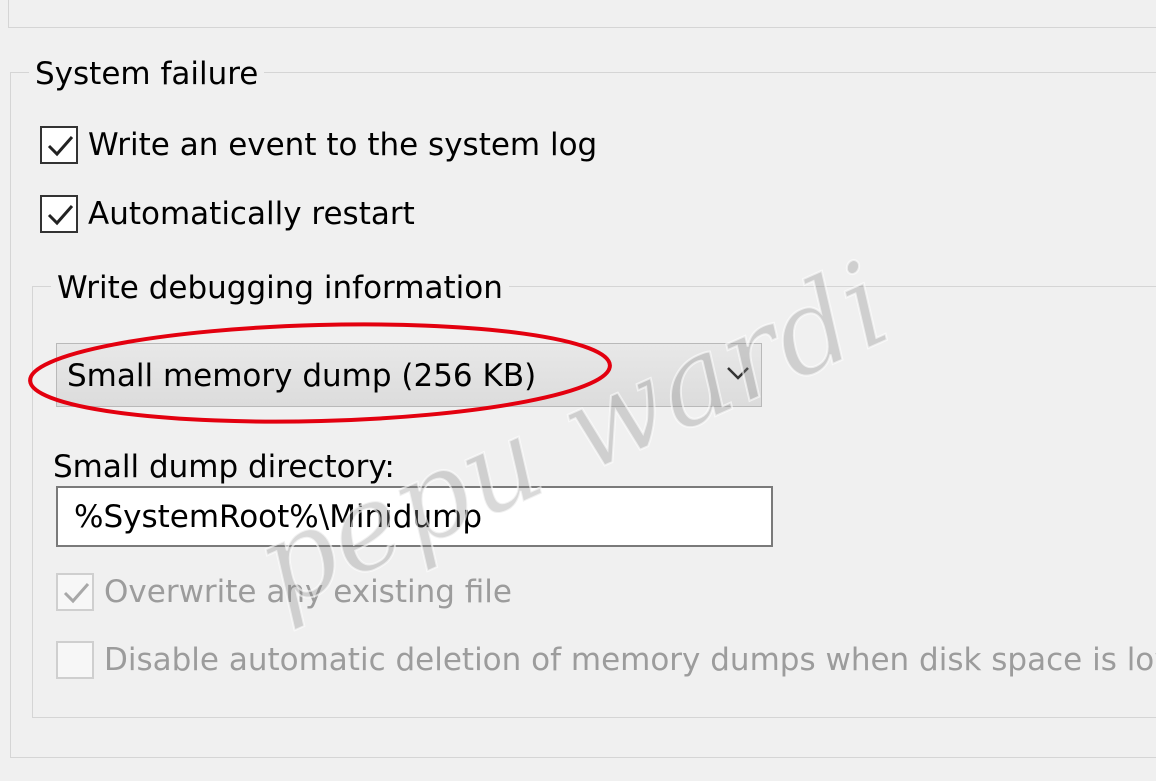  What do you see at coordinates (308, 592) in the screenshot?
I see `overwrite-label: Overwrite any existing file` at bounding box center [308, 592].